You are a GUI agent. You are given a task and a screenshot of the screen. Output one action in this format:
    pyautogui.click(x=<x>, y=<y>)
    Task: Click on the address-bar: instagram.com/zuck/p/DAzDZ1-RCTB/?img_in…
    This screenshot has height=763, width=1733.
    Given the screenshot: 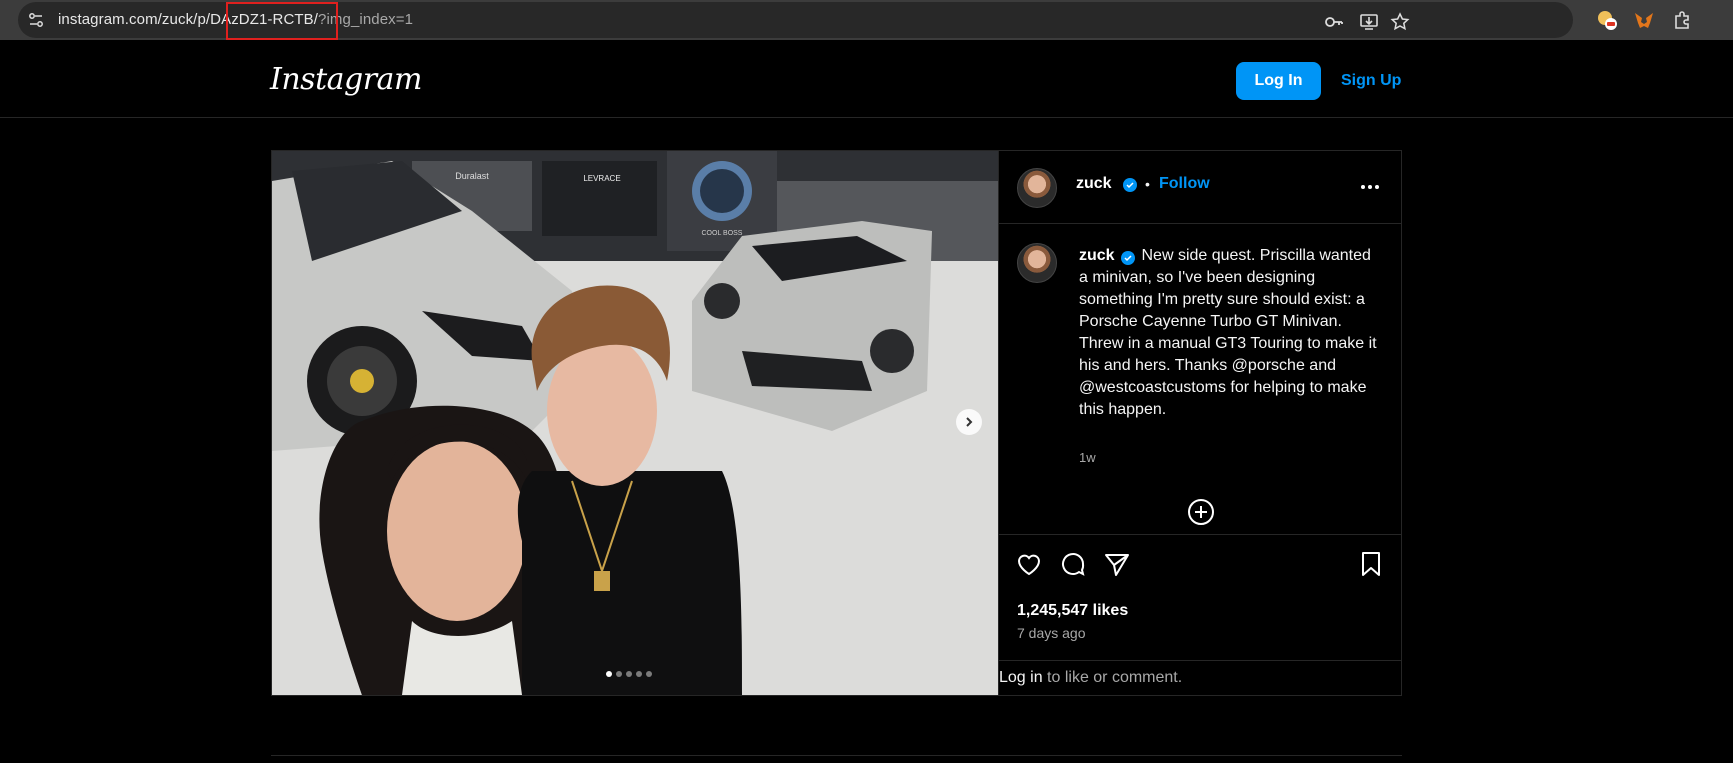 What is the action you would take?
    pyautogui.click(x=795, y=21)
    